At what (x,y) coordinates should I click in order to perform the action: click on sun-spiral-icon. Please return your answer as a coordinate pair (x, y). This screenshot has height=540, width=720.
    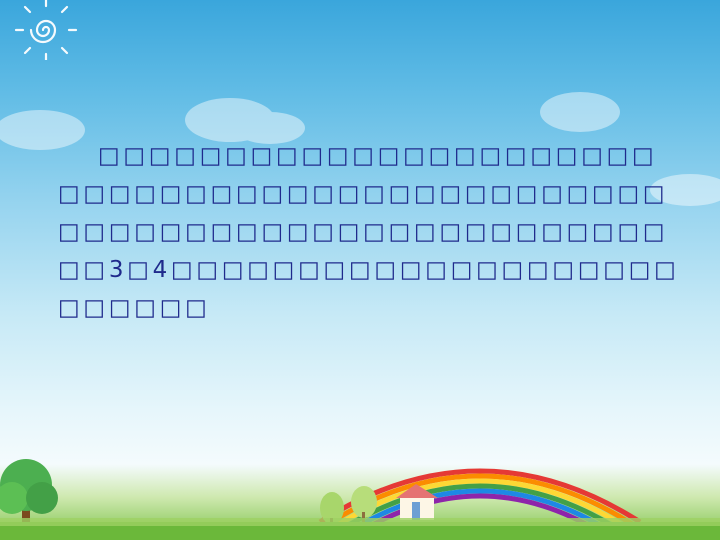
    Looking at the image, I should click on (46, 30).